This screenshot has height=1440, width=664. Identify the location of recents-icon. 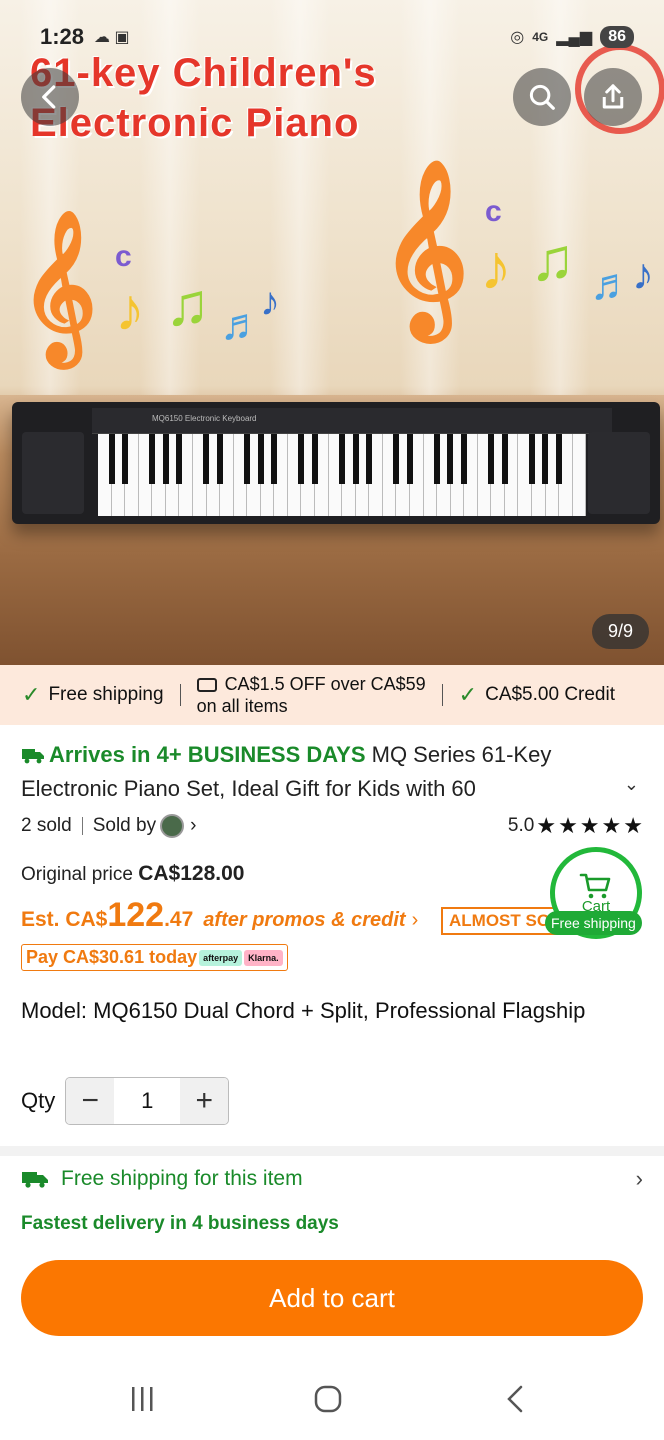
(142, 1399).